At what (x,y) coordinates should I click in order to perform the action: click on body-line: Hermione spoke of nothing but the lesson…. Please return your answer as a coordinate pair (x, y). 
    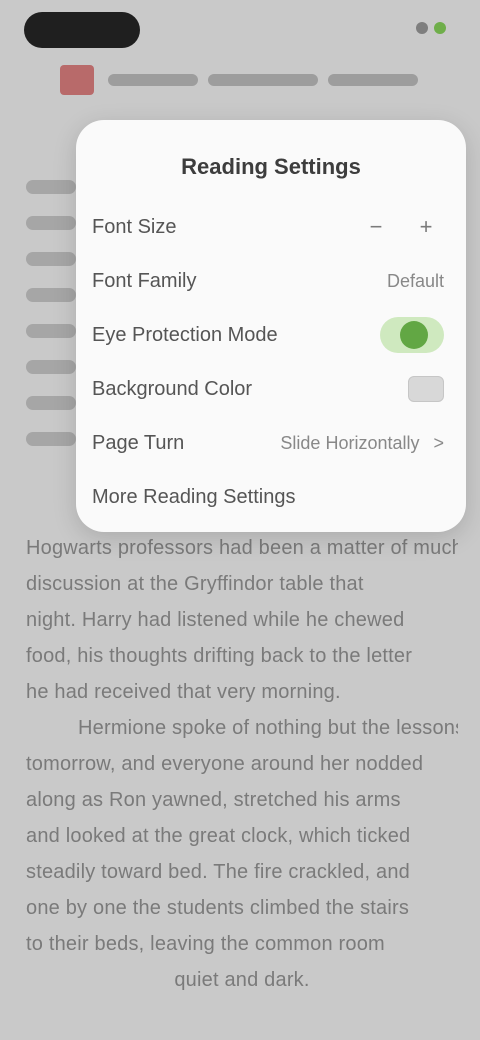
    Looking at the image, I should click on (268, 728).